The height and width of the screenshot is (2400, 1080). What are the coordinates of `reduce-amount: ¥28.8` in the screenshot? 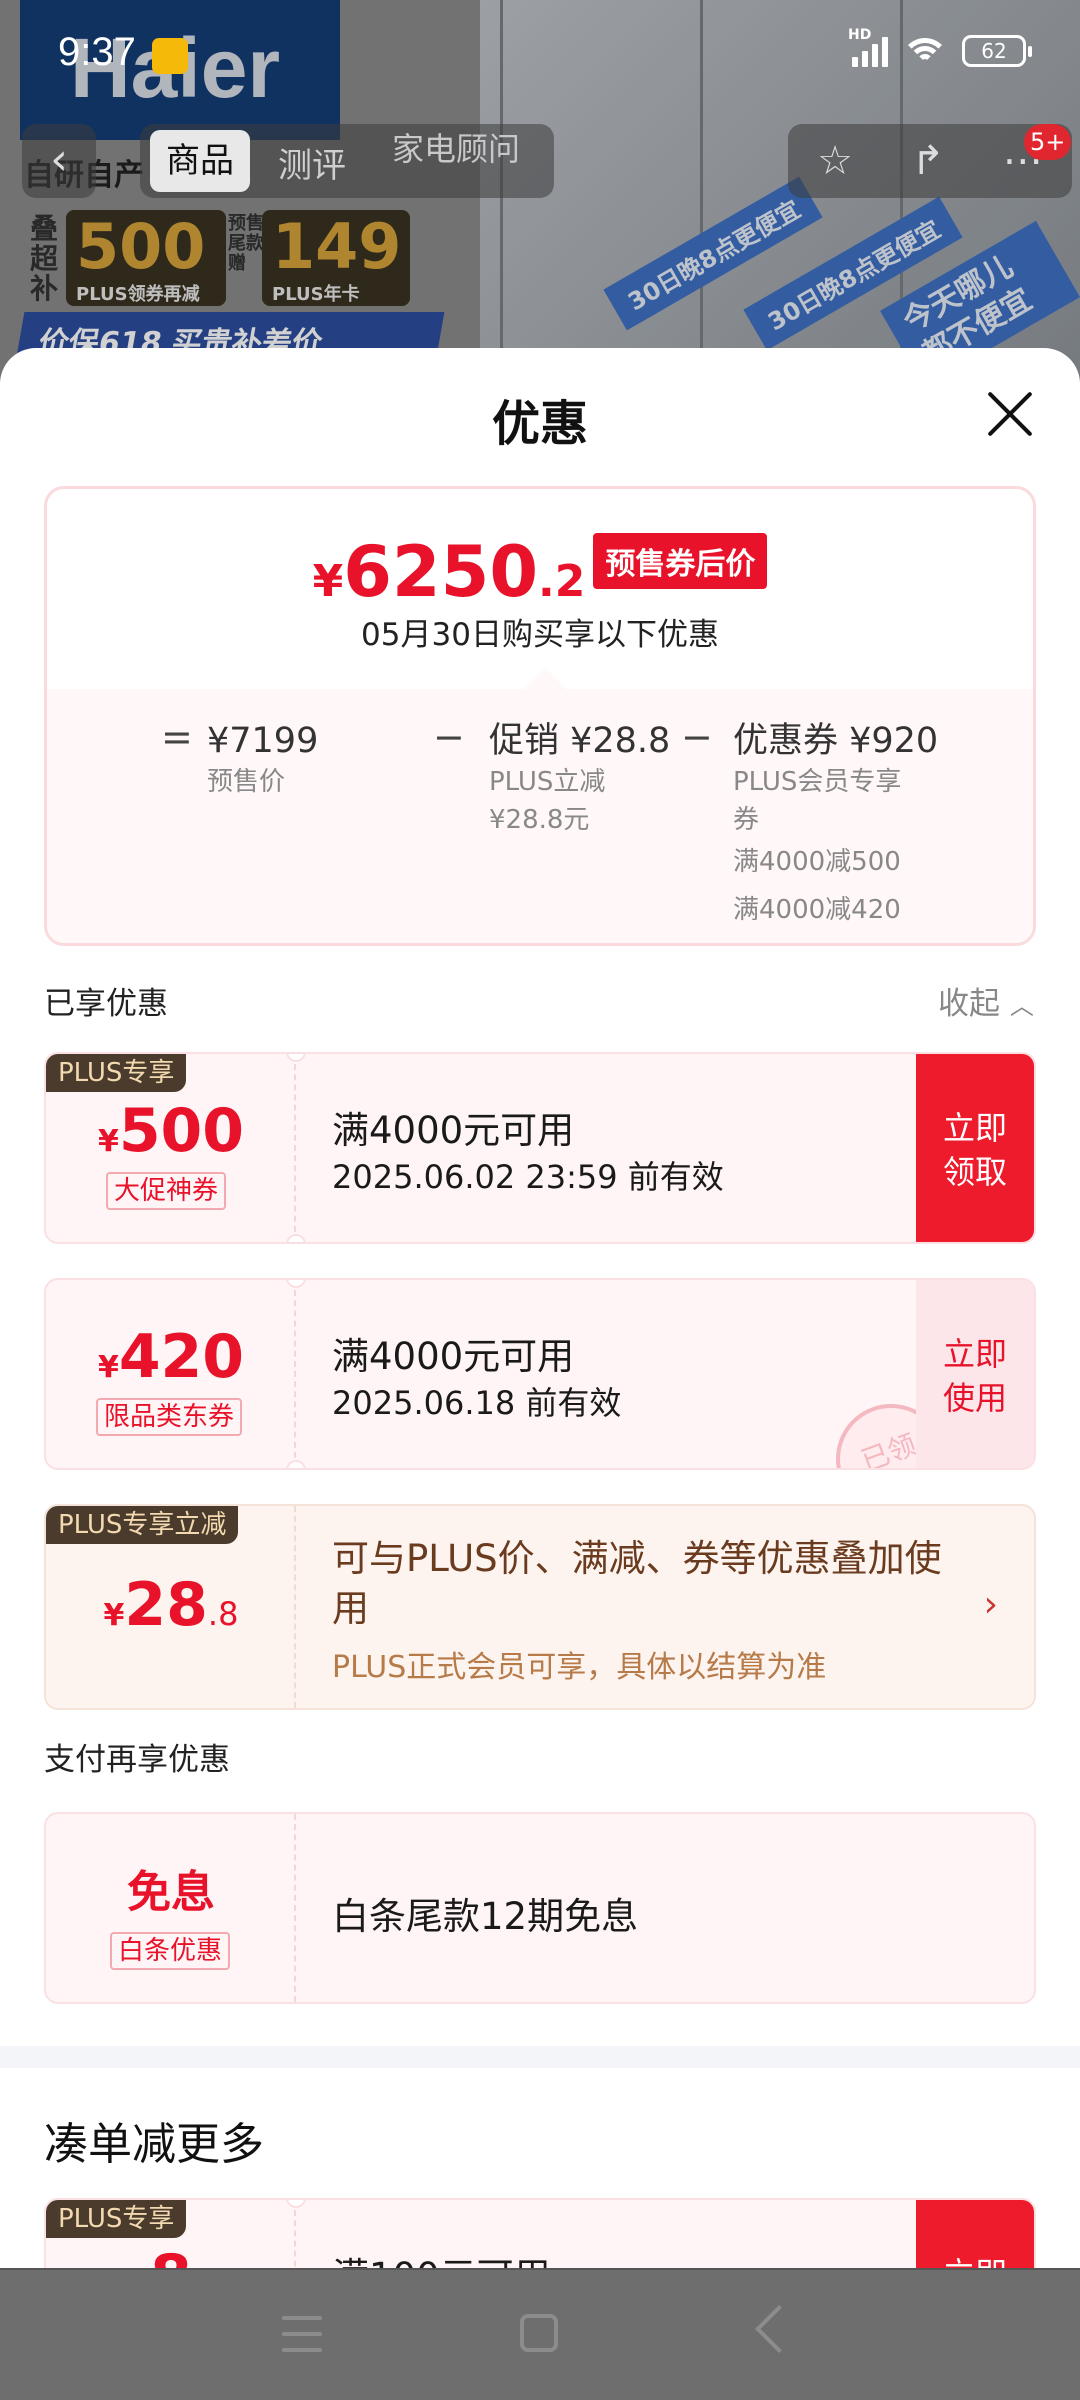 It's located at (171, 1605).